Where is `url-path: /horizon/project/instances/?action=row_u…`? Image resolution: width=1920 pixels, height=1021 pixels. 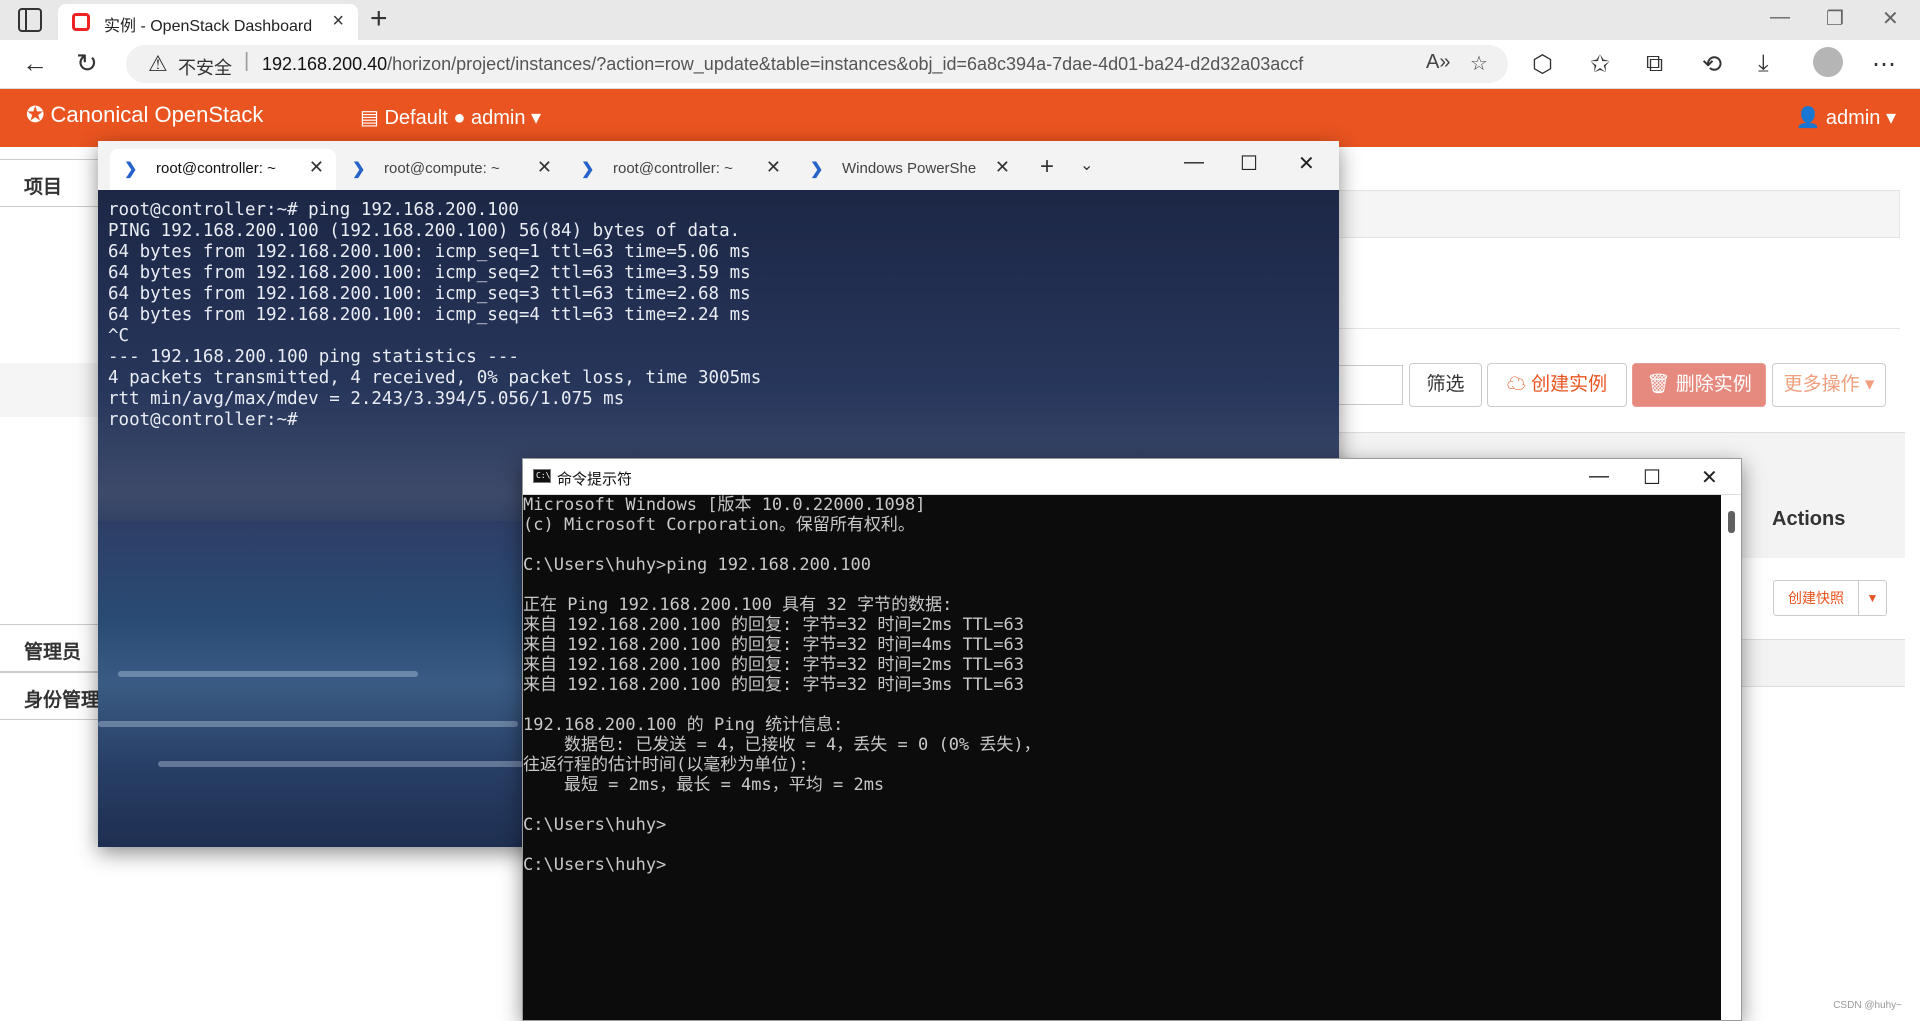 url-path: /horizon/project/instances/?action=row_u… is located at coordinates (845, 64).